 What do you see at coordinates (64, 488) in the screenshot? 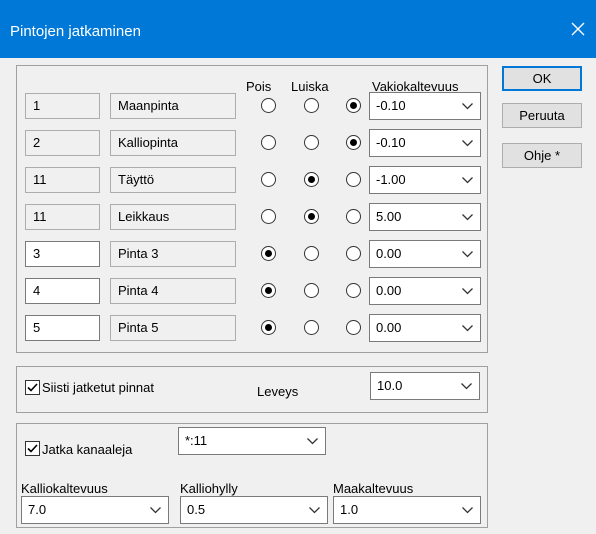
I see `rock-slope-label: Kalliokaltevuus` at bounding box center [64, 488].